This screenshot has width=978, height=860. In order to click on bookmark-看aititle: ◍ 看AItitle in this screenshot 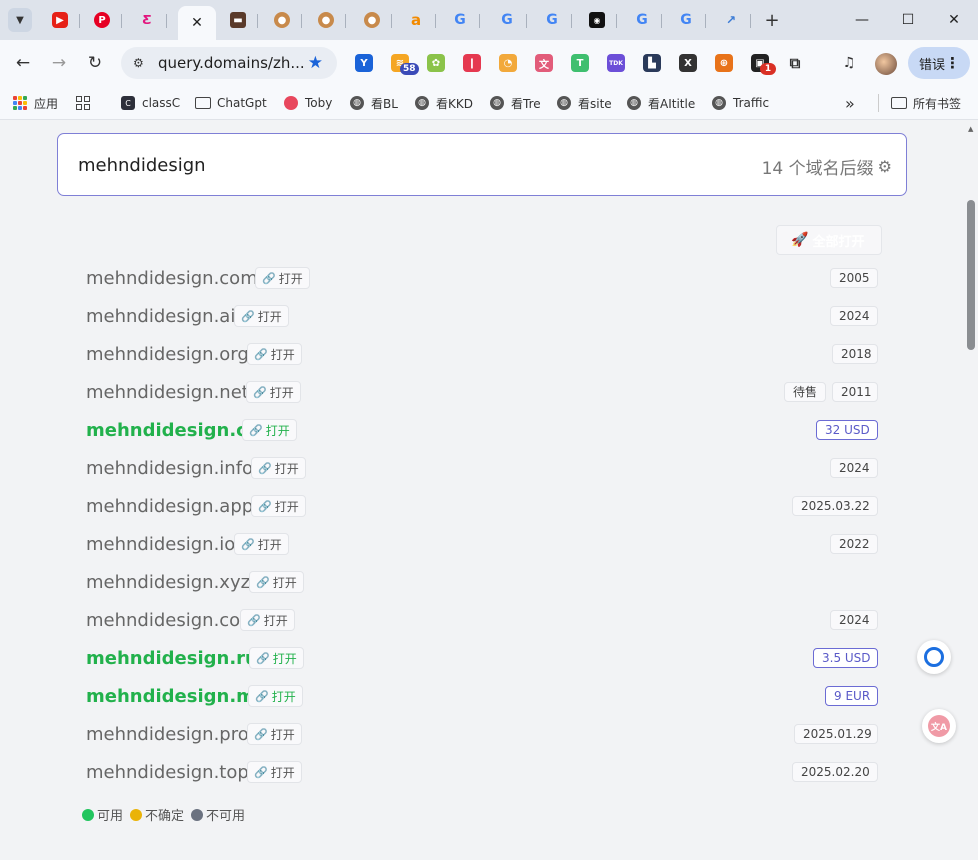, I will do `click(660, 103)`.